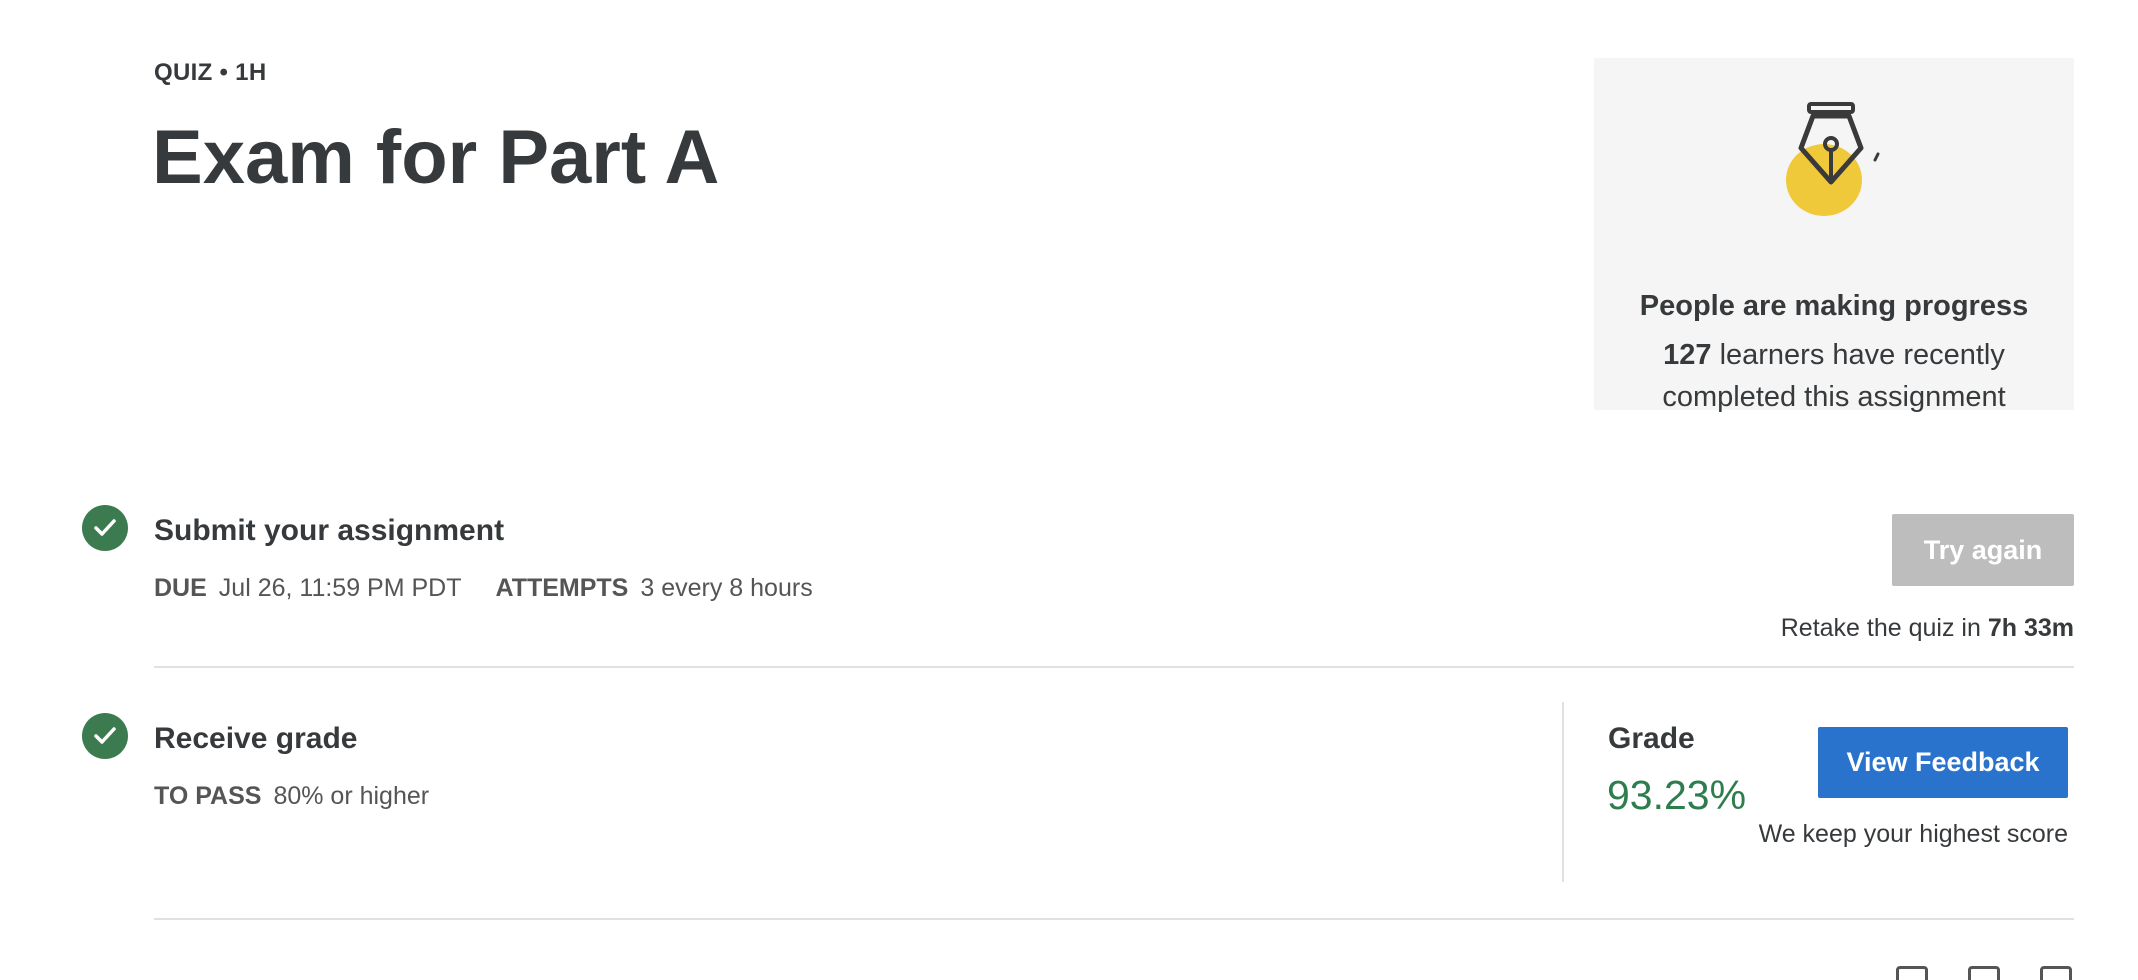 This screenshot has width=2138, height=980. I want to click on retake-text: Retake the quiz in, so click(1880, 628).